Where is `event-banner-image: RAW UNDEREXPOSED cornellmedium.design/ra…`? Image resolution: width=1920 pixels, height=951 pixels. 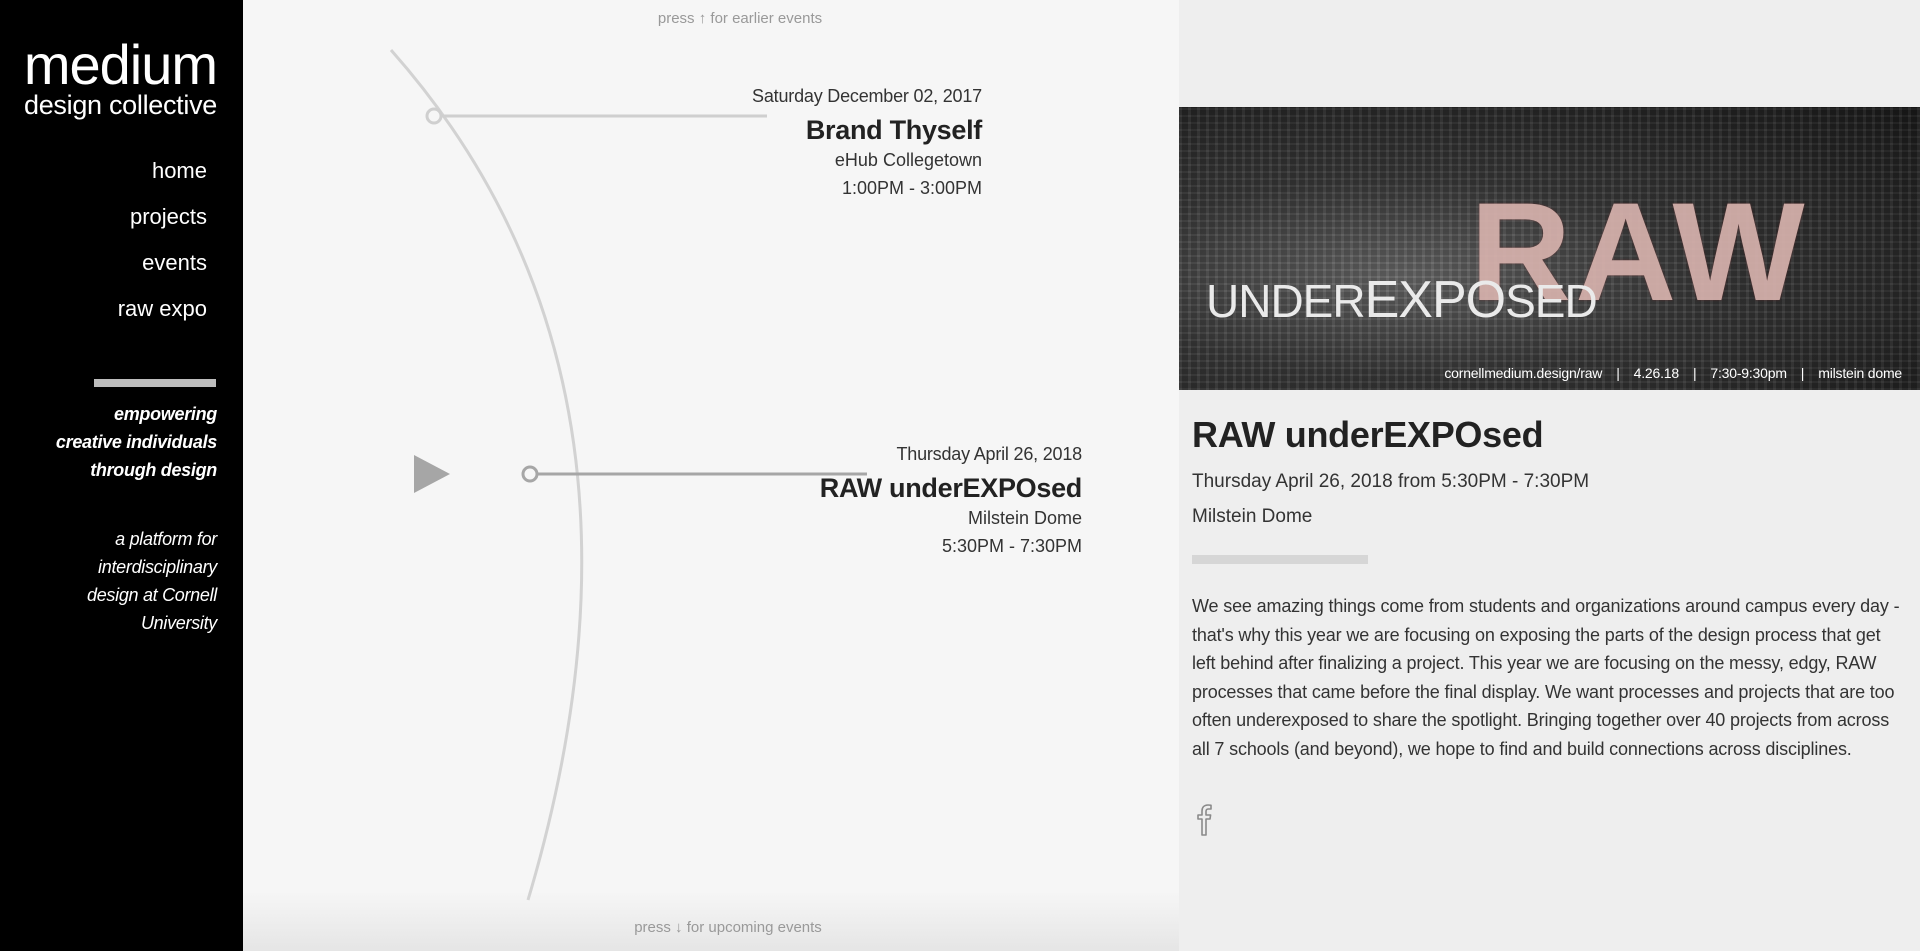 event-banner-image: RAW UNDEREXPOSED cornellmedium.design/ra… is located at coordinates (1549, 248).